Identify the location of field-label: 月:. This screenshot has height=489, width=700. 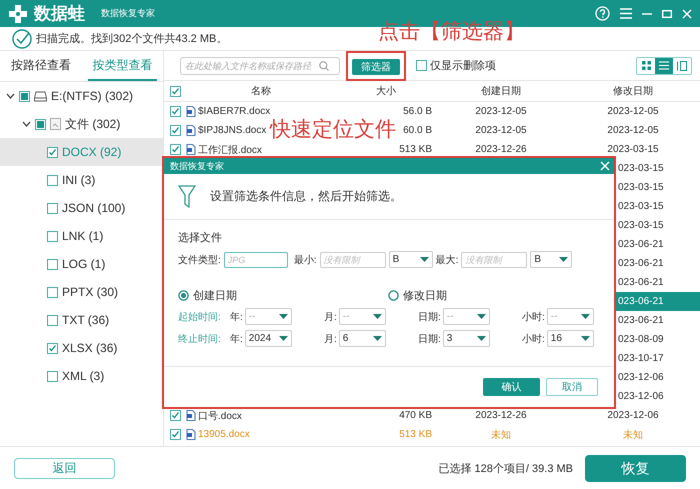
(330, 339).